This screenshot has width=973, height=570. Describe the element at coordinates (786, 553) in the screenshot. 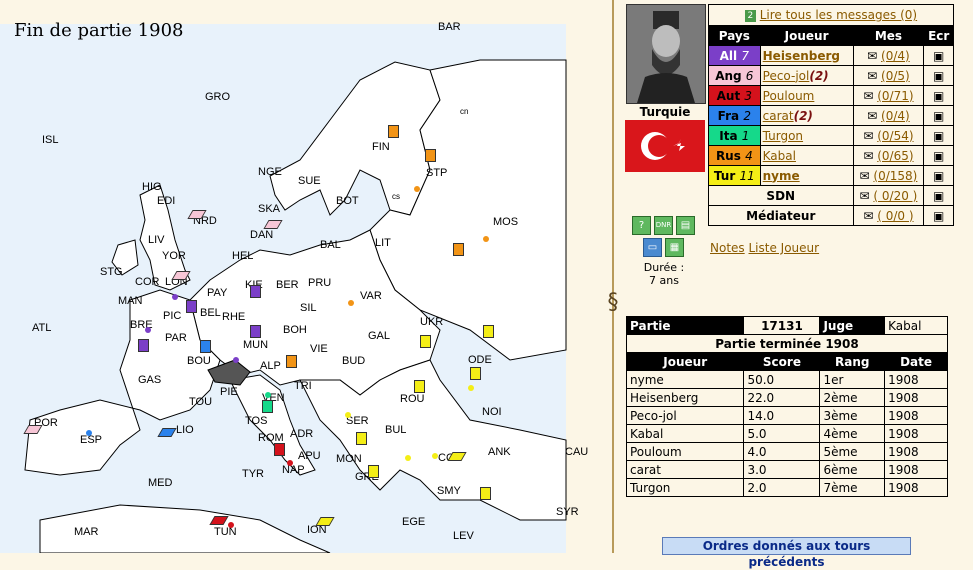

I see `previous-orders-button: Ordres donnés aux tours précédents` at that location.